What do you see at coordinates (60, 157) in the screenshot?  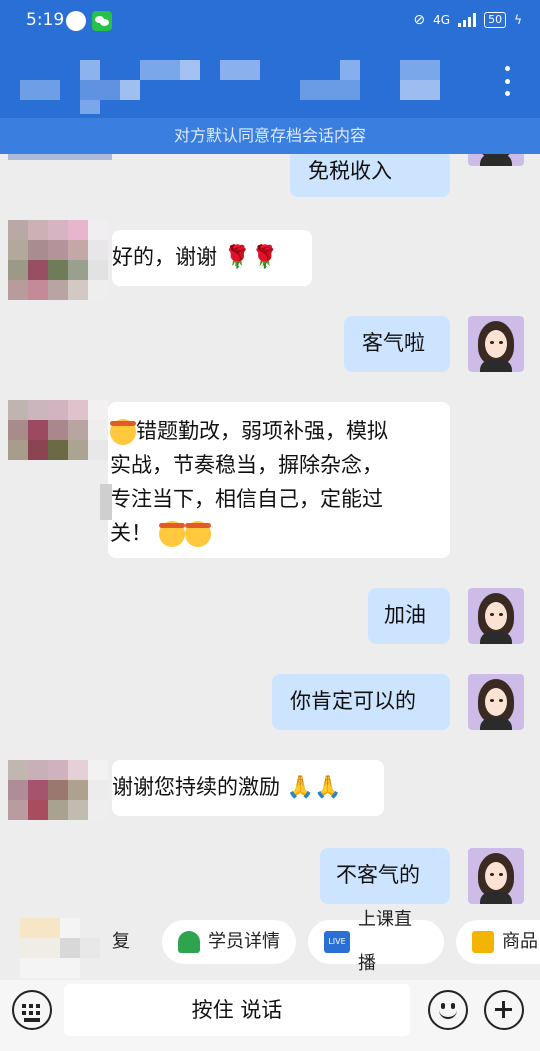 I see `clipped-avatar` at bounding box center [60, 157].